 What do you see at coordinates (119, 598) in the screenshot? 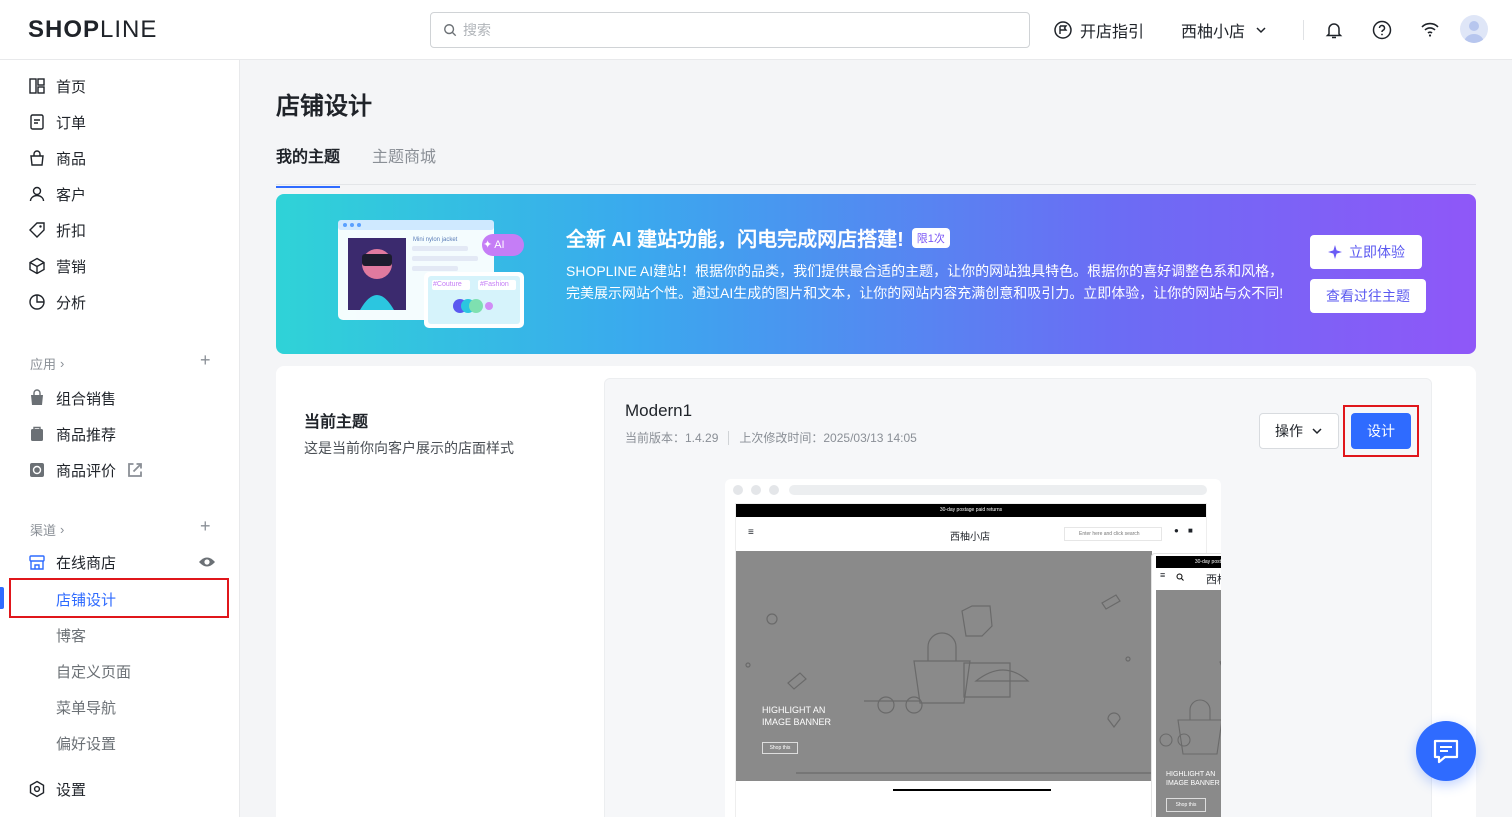
I see `highlight-box-store-design` at bounding box center [119, 598].